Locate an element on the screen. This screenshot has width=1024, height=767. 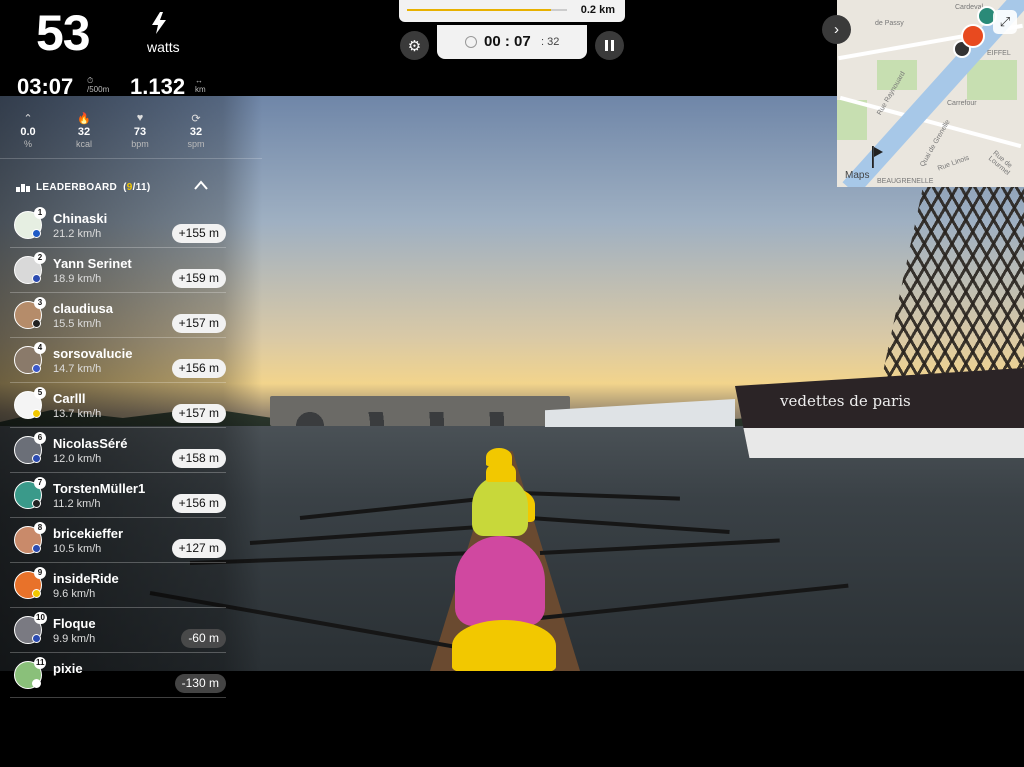
map-label: Rue de Lourmel is located at coordinates (1000, 163).